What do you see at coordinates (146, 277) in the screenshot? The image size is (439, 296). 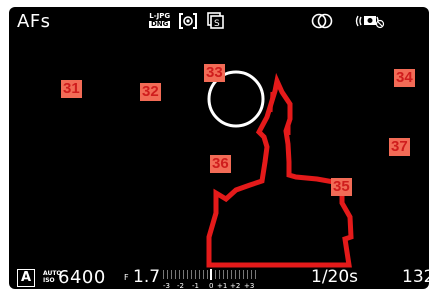 I see `aperture-value: 1.7` at bounding box center [146, 277].